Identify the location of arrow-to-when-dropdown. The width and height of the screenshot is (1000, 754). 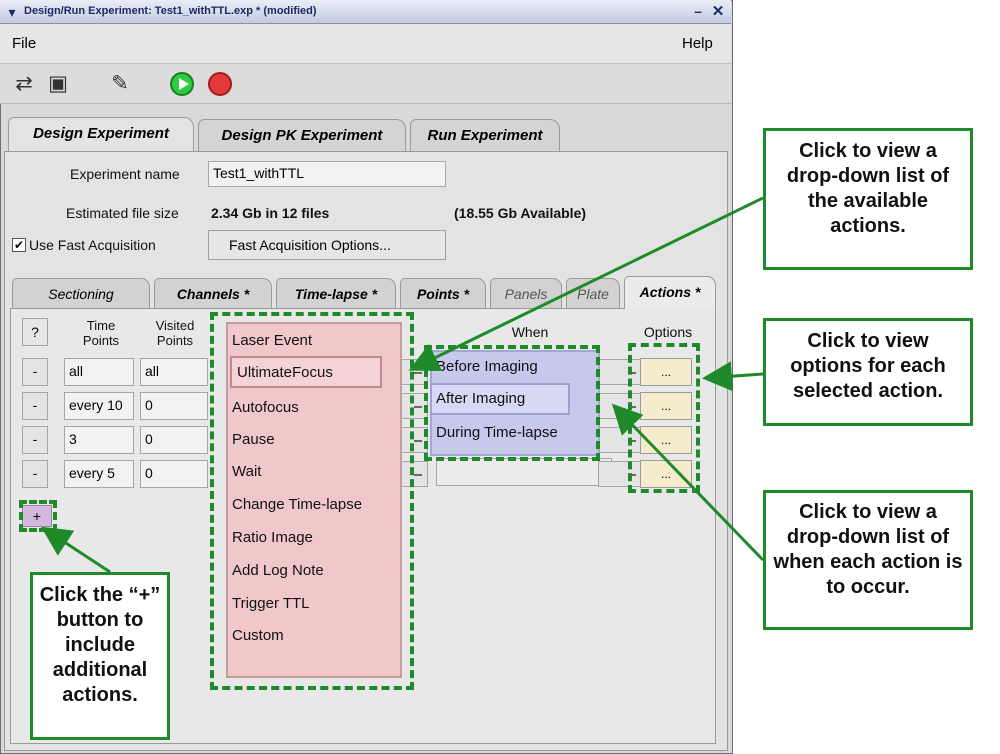
(688, 482).